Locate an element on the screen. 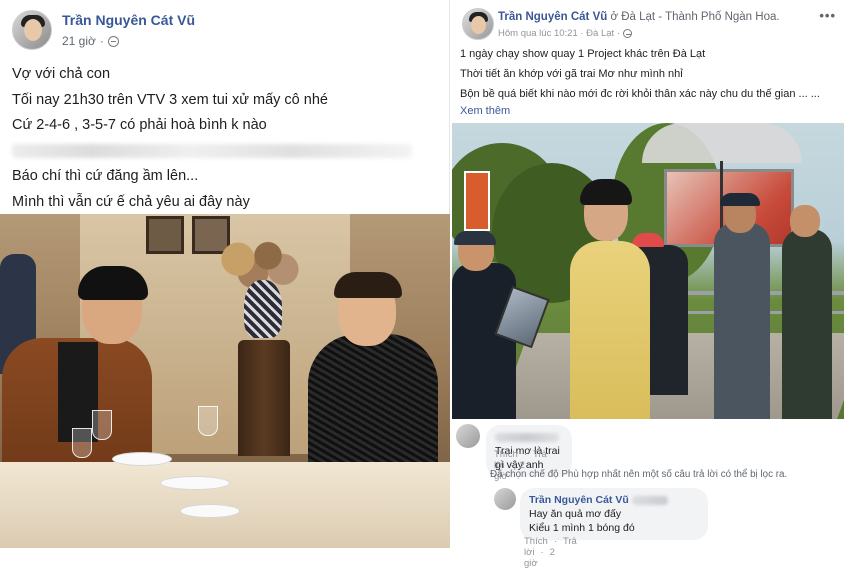  vase is located at coordinates (263, 309).